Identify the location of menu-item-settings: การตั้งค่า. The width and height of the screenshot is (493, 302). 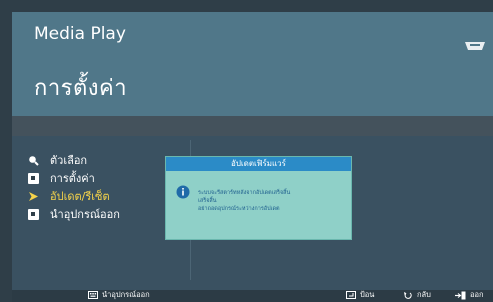
(61, 178).